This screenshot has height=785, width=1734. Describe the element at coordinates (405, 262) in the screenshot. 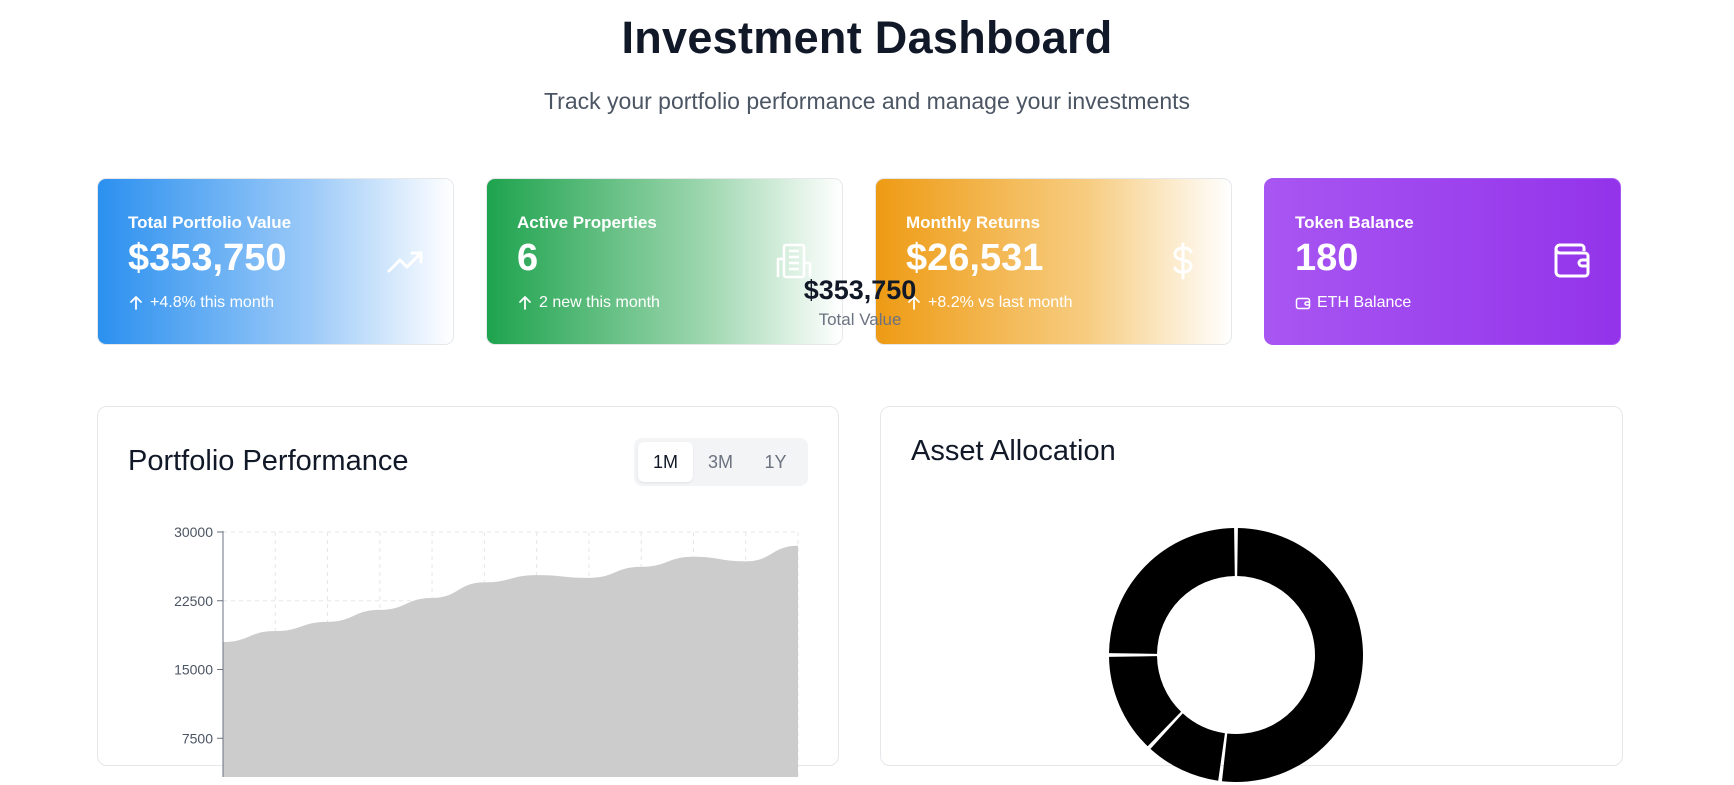

I see `trending-up-icon` at that location.